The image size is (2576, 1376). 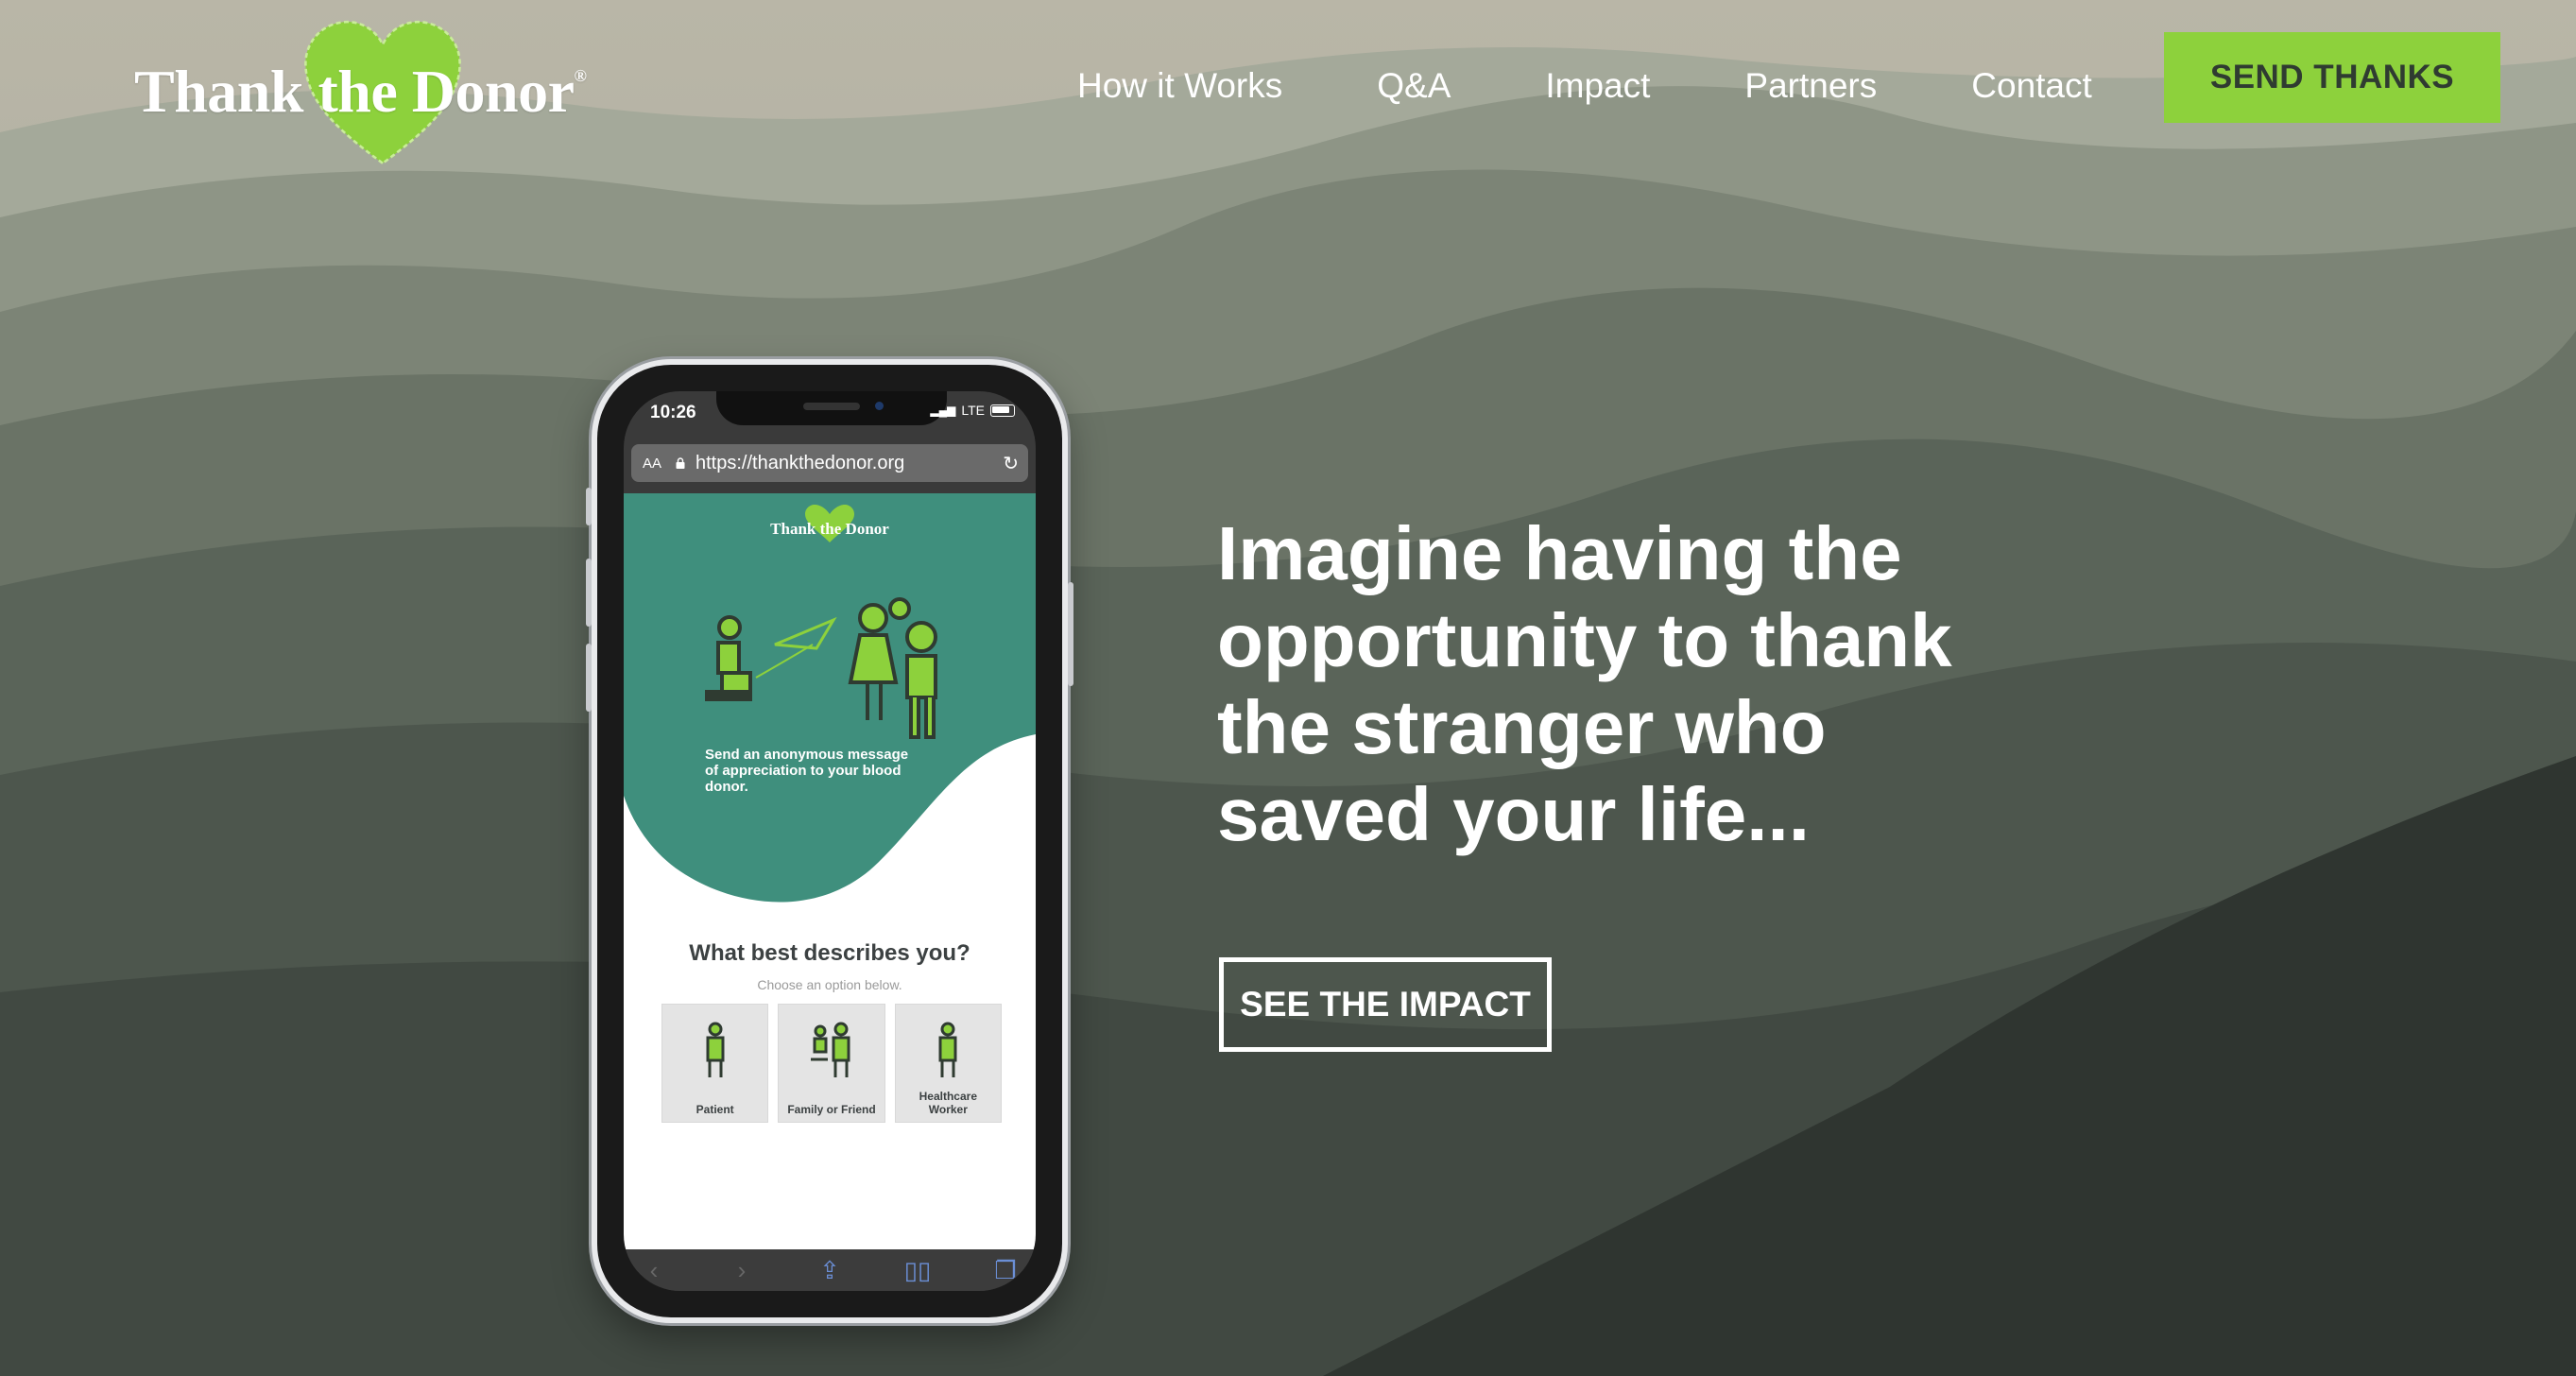 What do you see at coordinates (742, 1271) in the screenshot?
I see `forward-icon: ›` at bounding box center [742, 1271].